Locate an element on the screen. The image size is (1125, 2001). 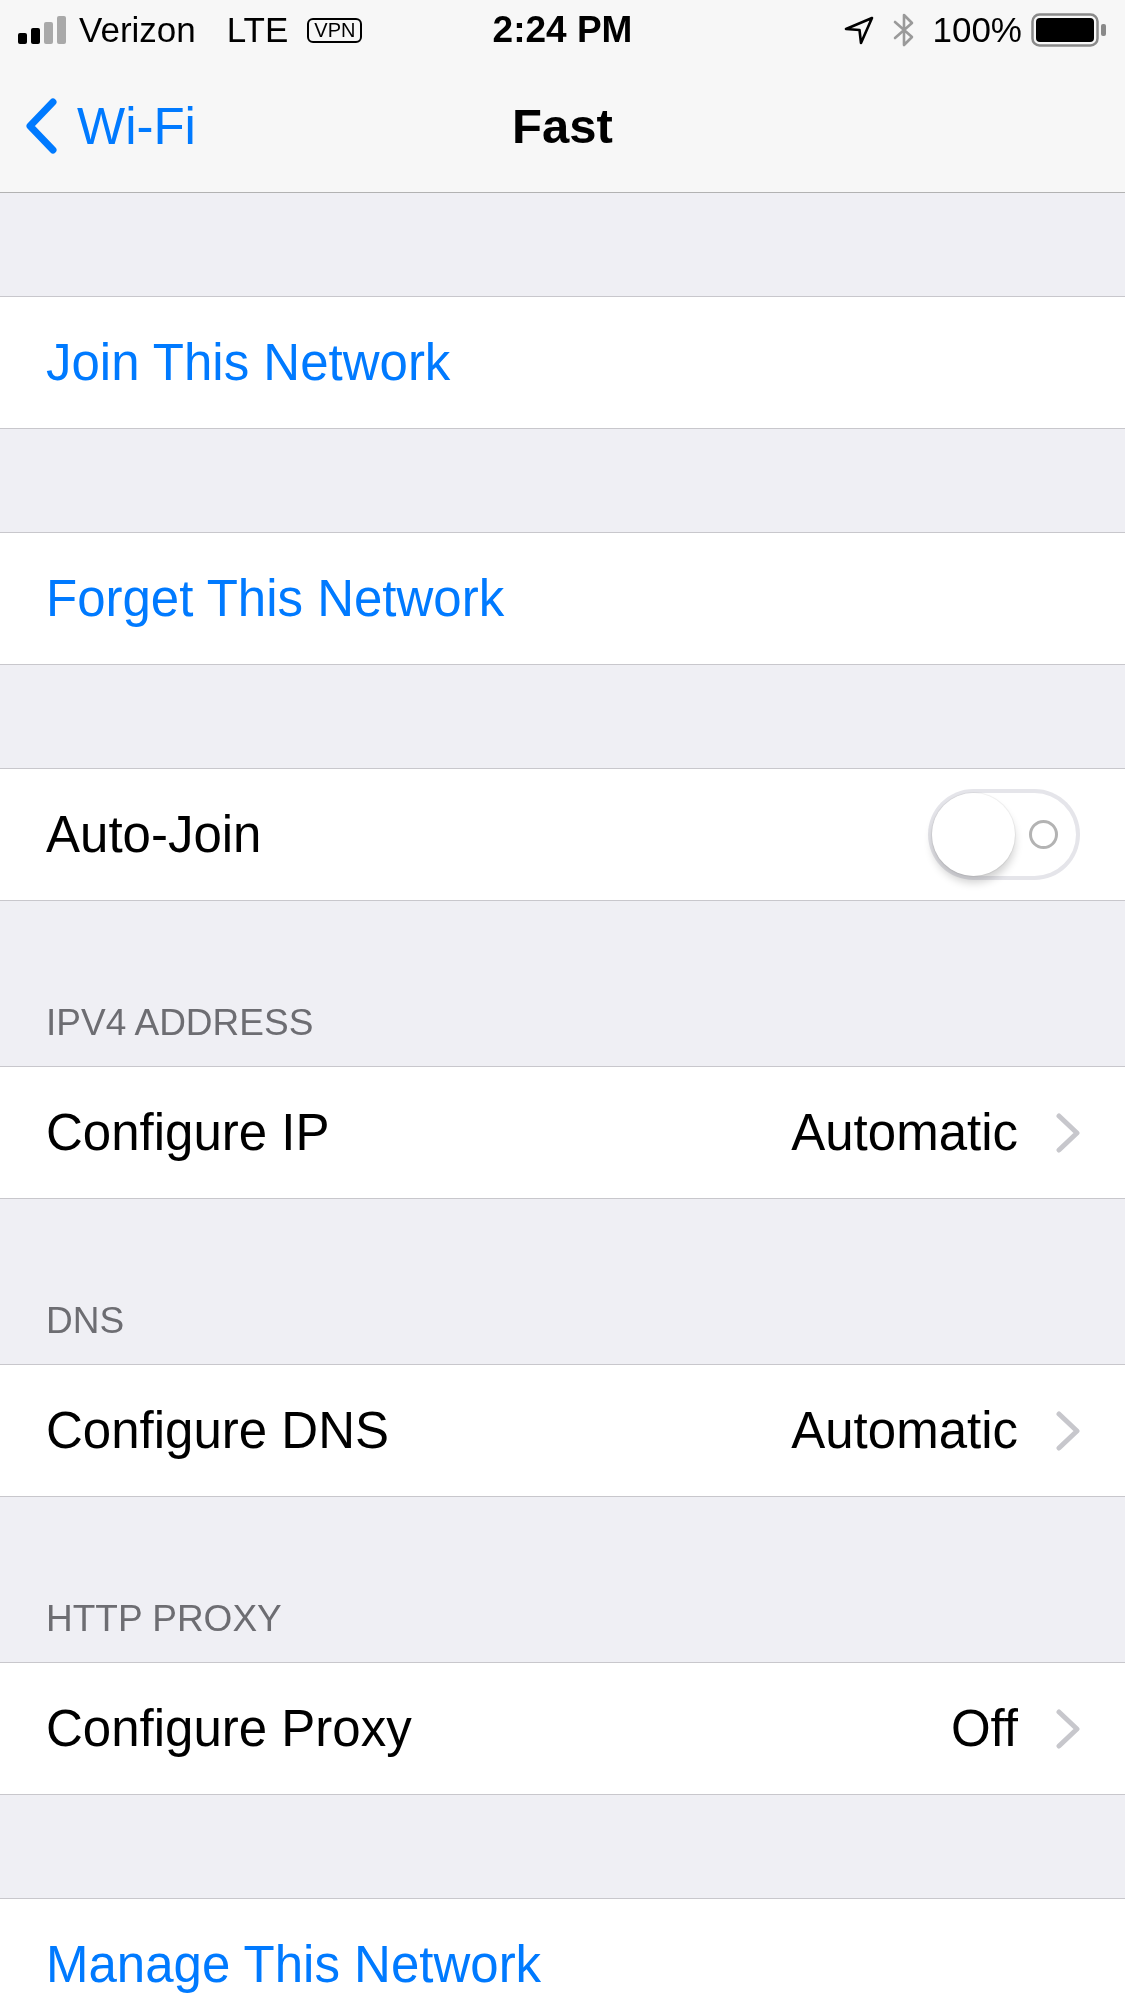
section-header: HTTP PROXY is located at coordinates (164, 1619).